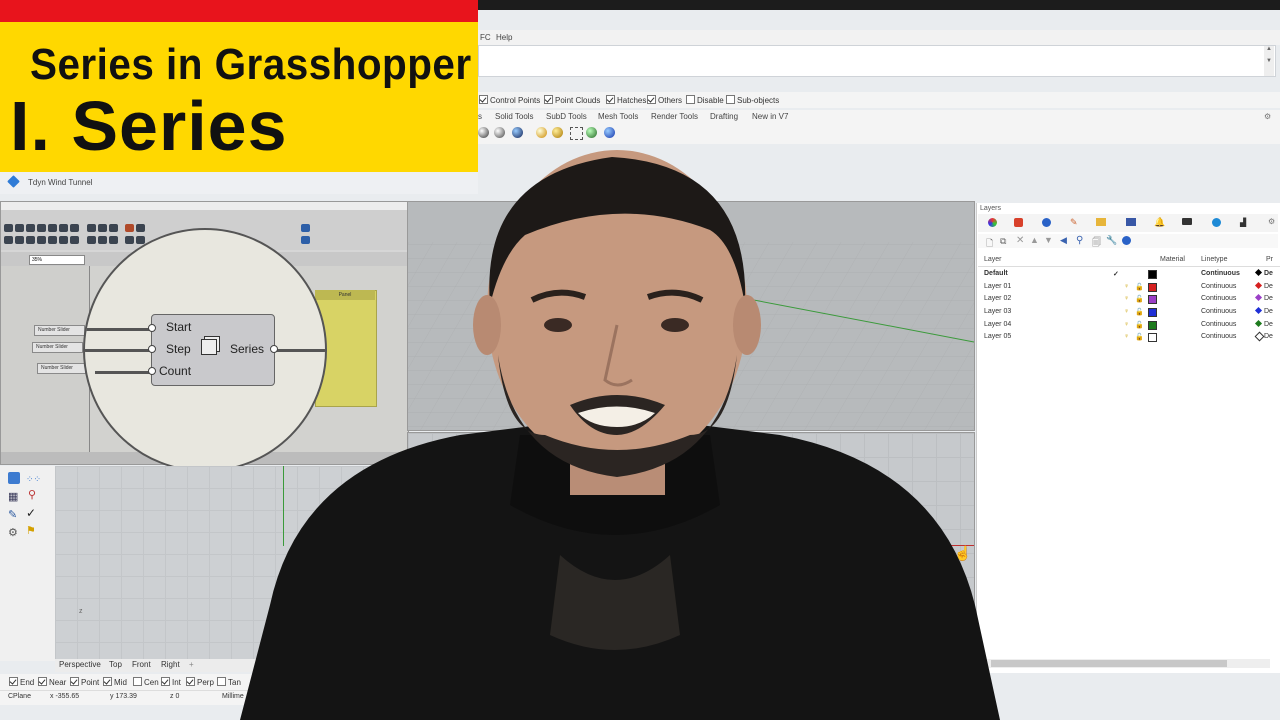 This screenshot has height=720, width=1280. What do you see at coordinates (1074, 222) in the screenshot?
I see `pen-tab-icon: ✎` at bounding box center [1074, 222].